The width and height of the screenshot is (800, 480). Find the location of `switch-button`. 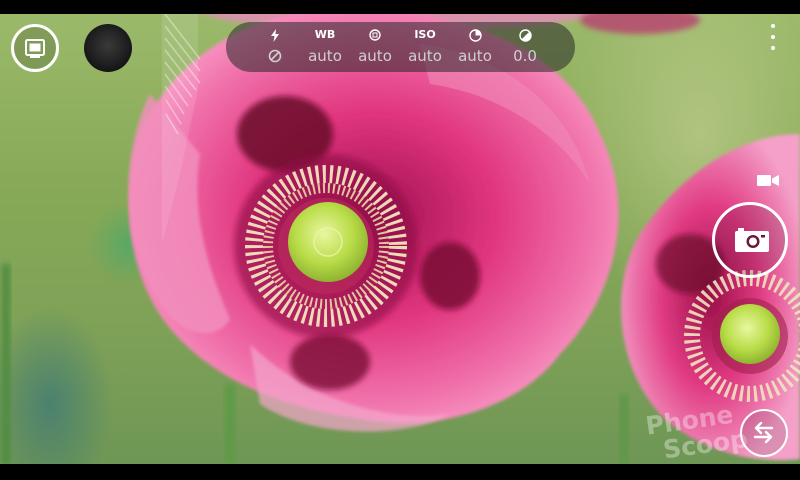

switch-button is located at coordinates (764, 433).